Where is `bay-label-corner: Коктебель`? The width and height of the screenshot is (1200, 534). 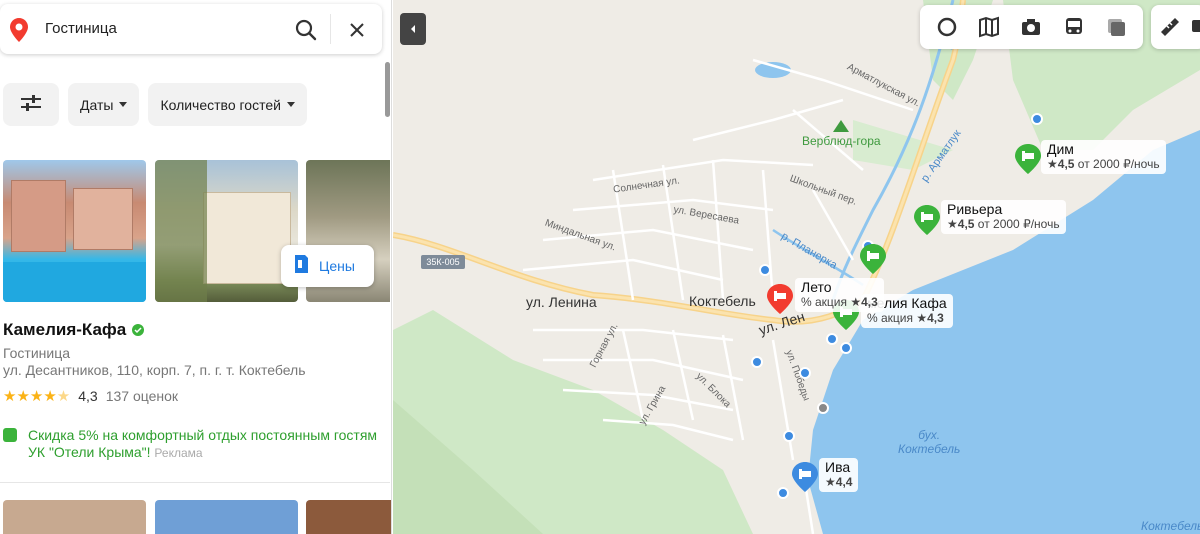 bay-label-corner: Коктебель is located at coordinates (1170, 526).